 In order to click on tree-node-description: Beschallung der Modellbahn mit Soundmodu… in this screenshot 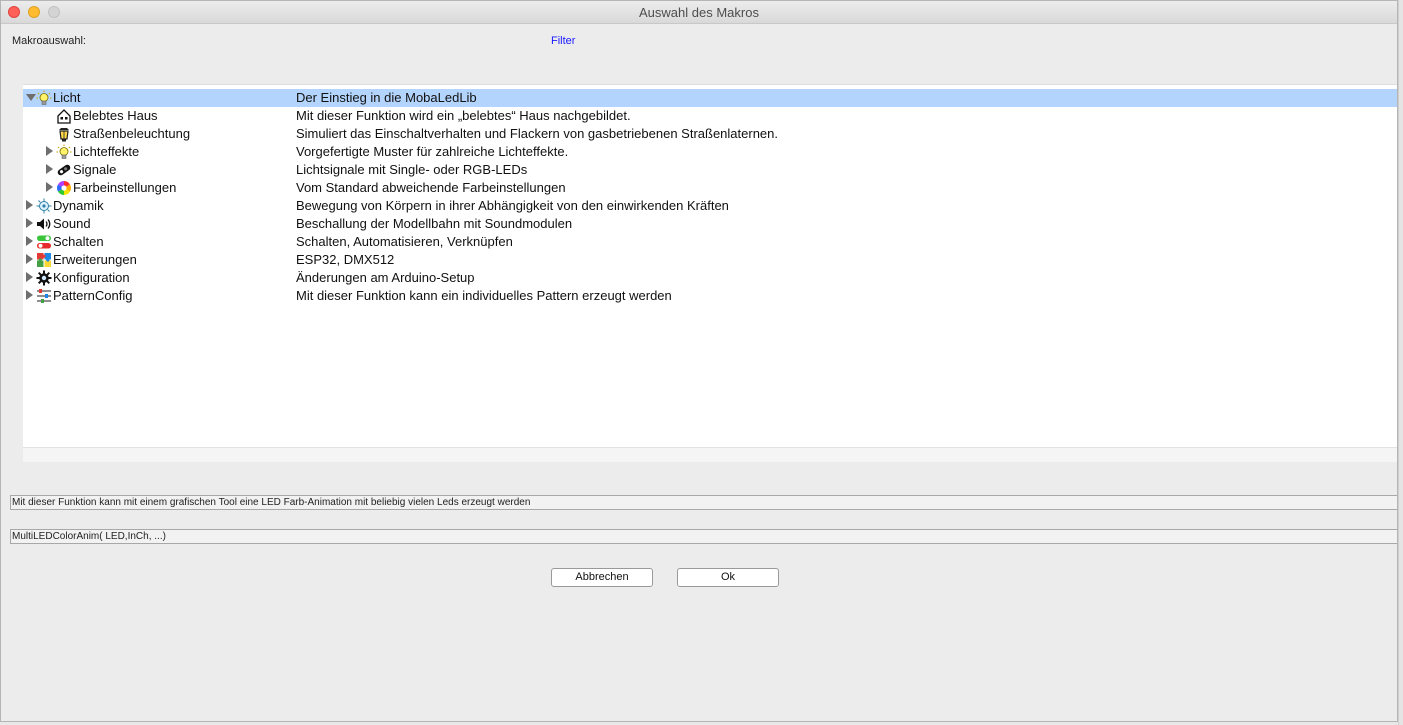, I will do `click(434, 223)`.